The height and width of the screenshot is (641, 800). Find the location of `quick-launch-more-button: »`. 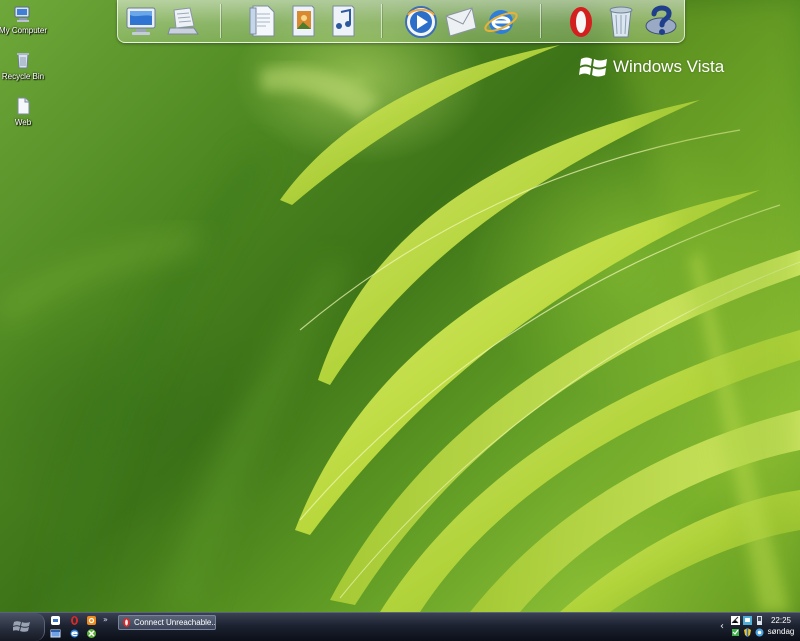

quick-launch-more-button: » is located at coordinates (105, 619).